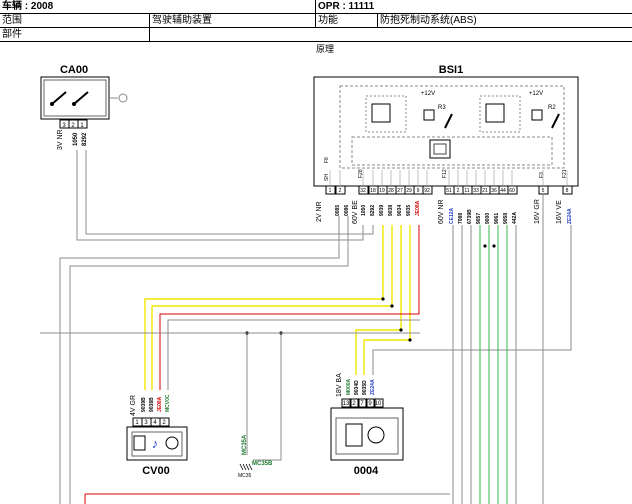 The image size is (632, 504). Describe the element at coordinates (137, 423) in the screenshot. I see `cv00-pin-1: 1` at that location.